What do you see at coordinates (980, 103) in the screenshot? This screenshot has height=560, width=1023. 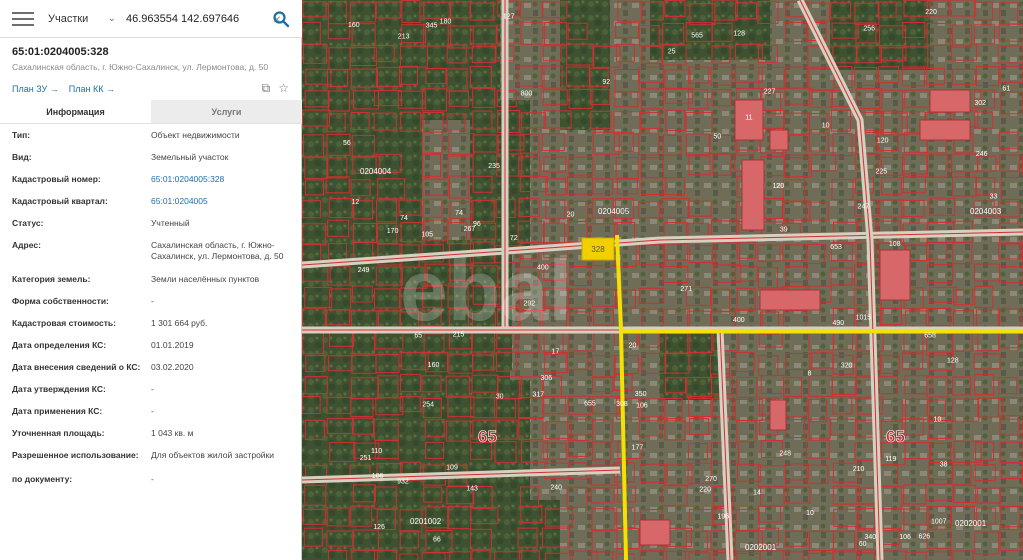 I see `parcel-number: 302` at bounding box center [980, 103].